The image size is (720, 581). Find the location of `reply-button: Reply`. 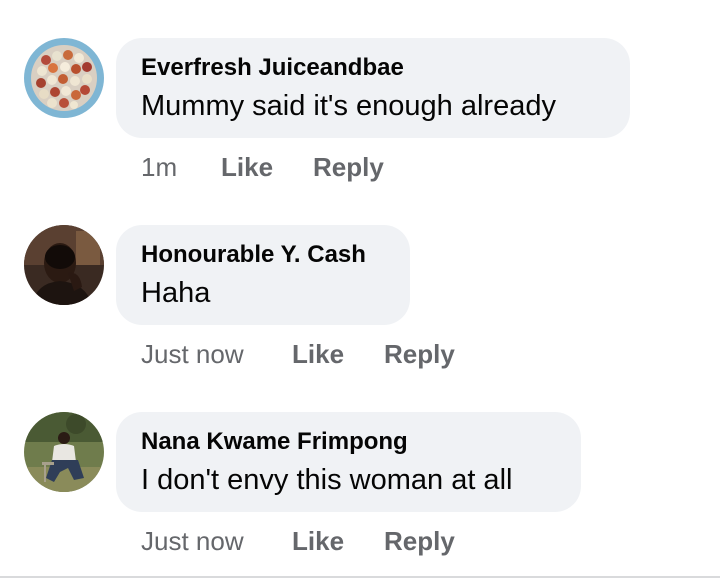

reply-button: Reply is located at coordinates (419, 541).